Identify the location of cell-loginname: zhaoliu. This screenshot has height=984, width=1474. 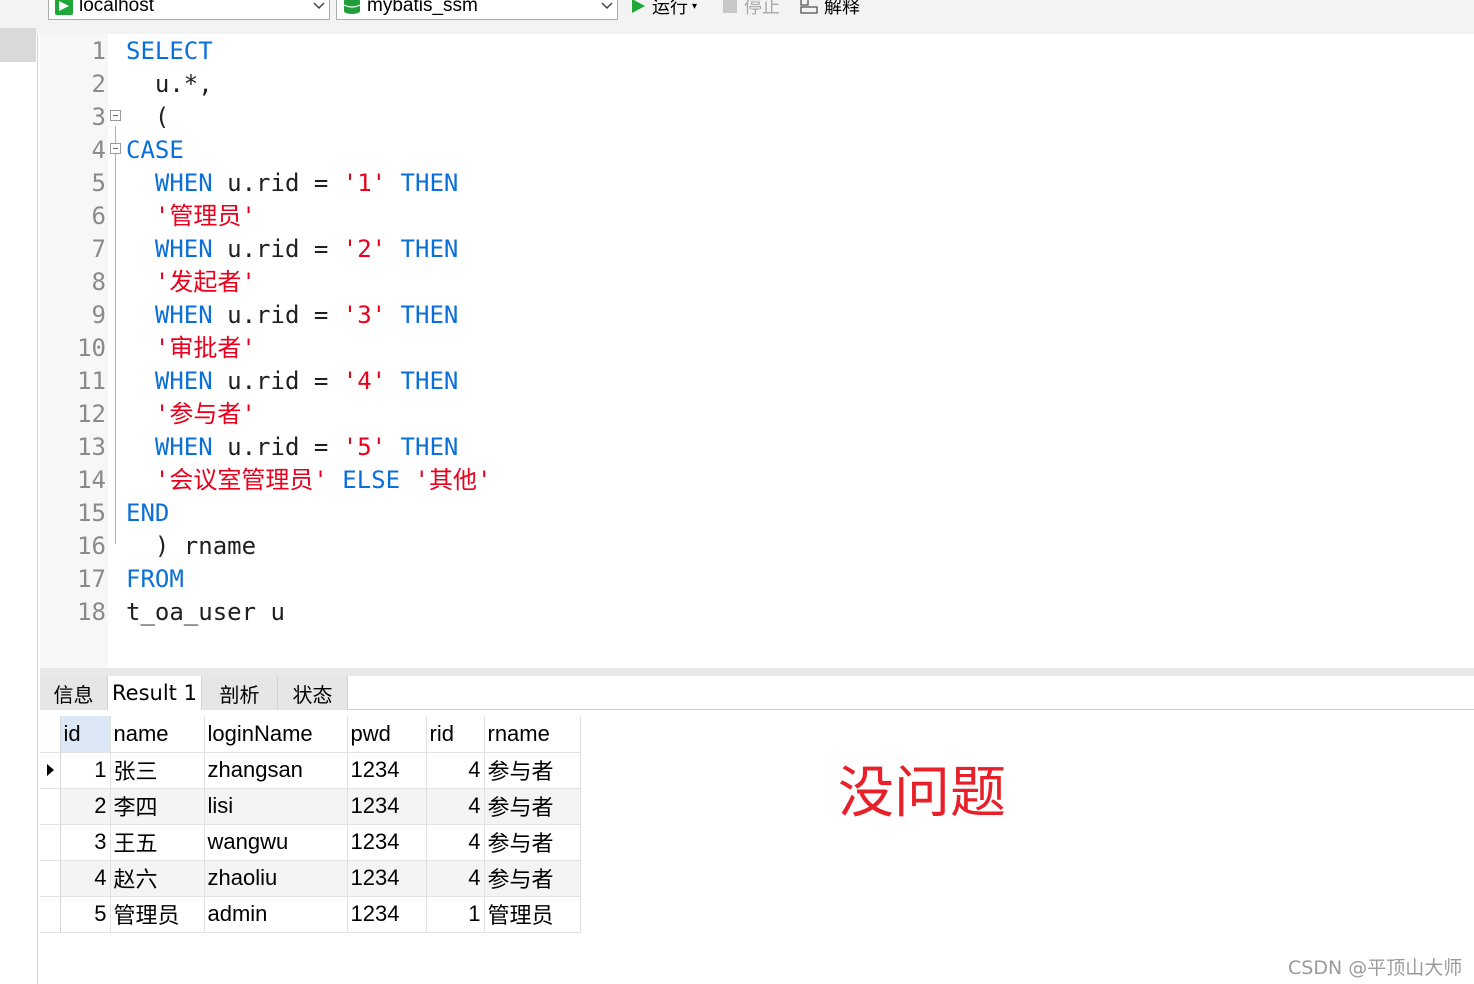
(276, 878).